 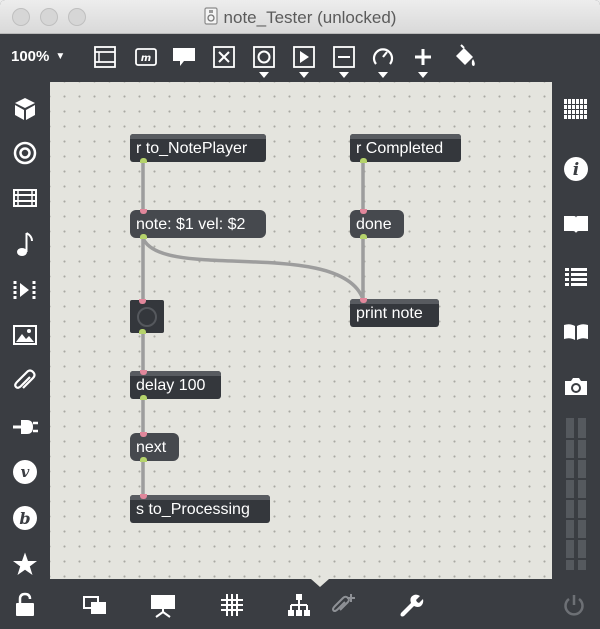 I want to click on button-icon, so click(x=264, y=57).